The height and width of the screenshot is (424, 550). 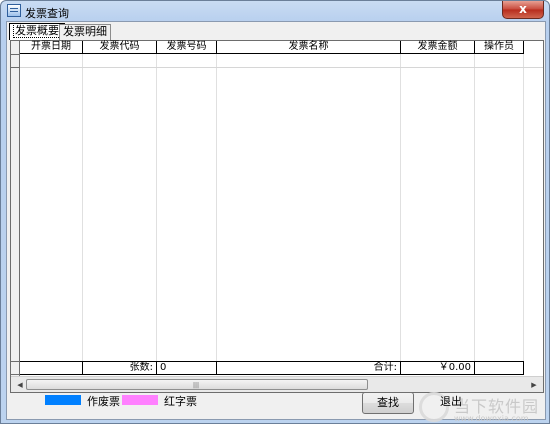 What do you see at coordinates (309, 368) in the screenshot?
I see `total-label: 合计:` at bounding box center [309, 368].